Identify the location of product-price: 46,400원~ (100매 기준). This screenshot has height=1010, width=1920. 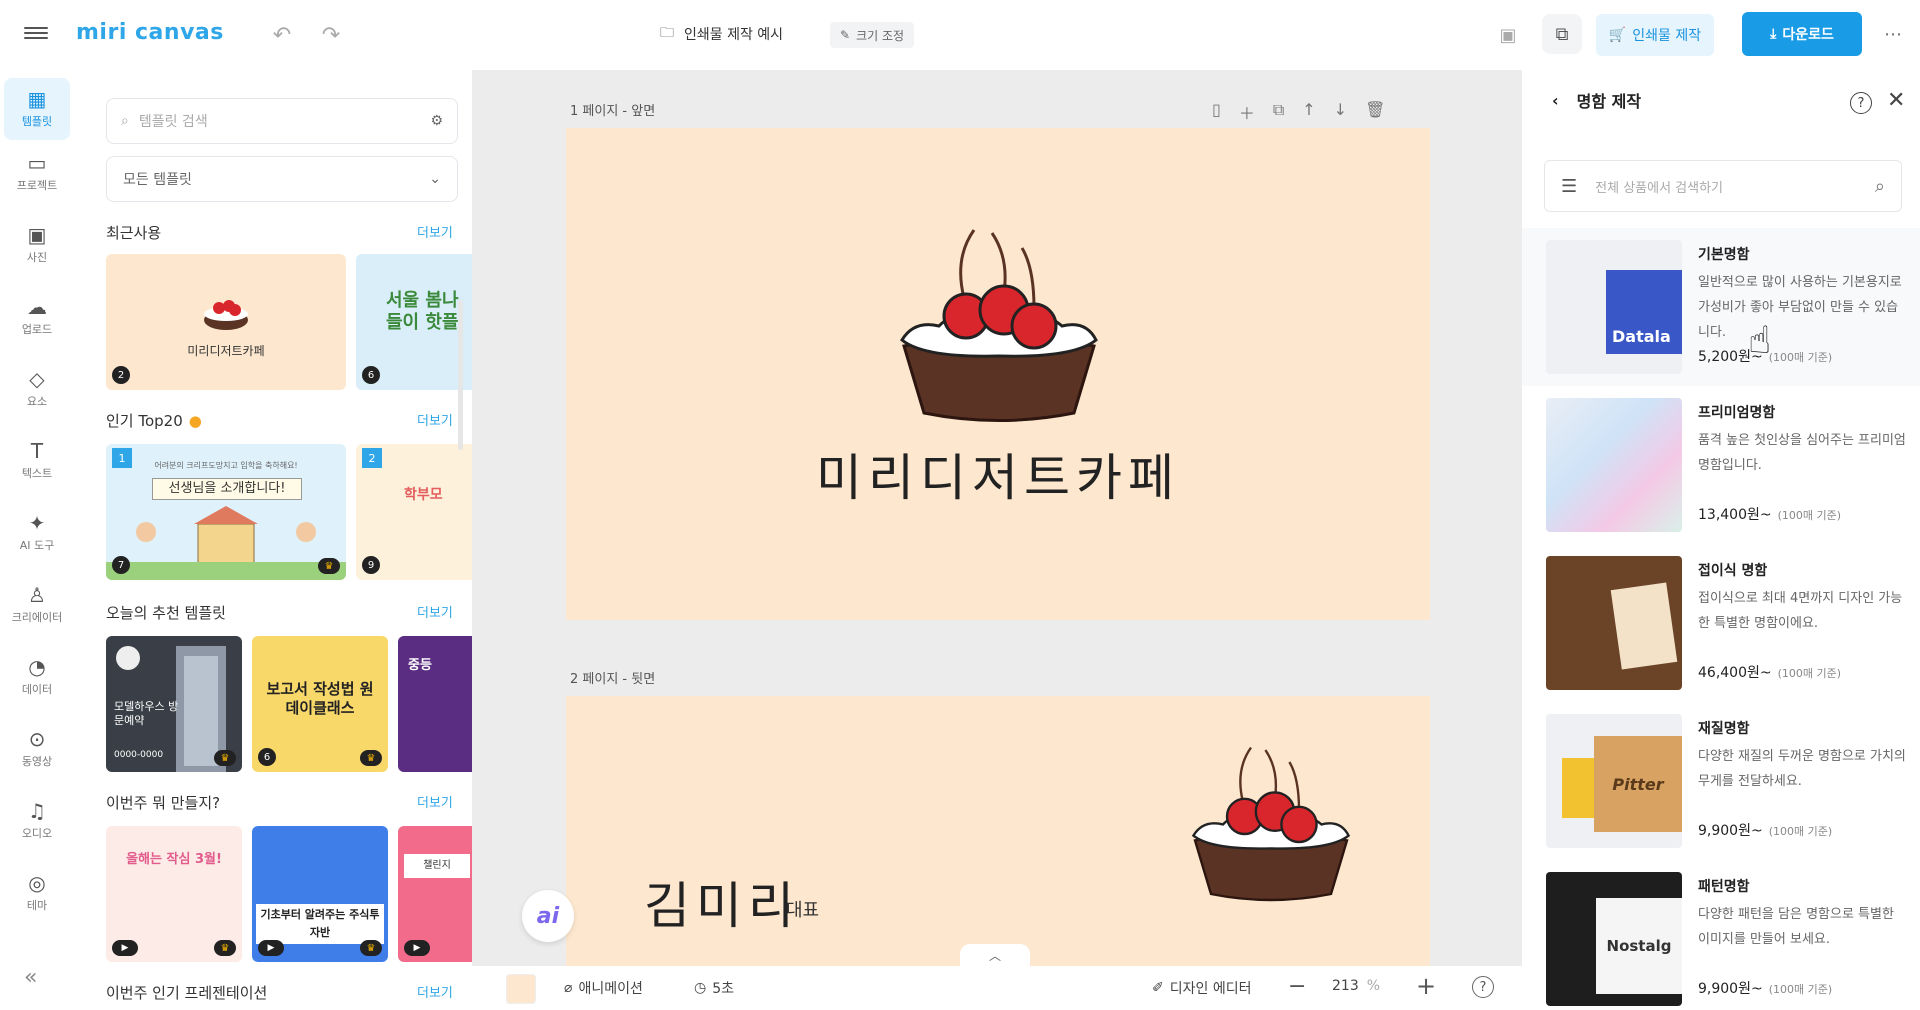
(1769, 672).